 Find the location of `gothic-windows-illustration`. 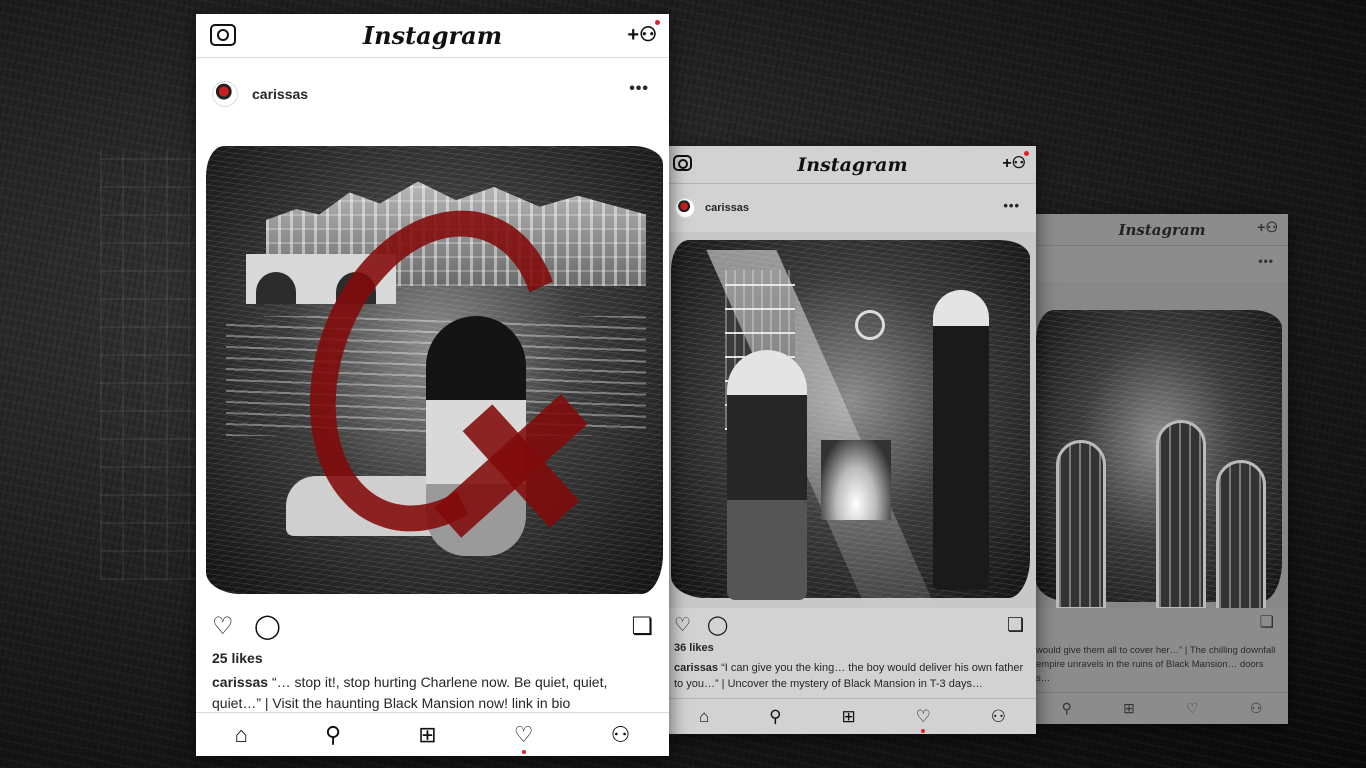

gothic-windows-illustration is located at coordinates (1159, 459).